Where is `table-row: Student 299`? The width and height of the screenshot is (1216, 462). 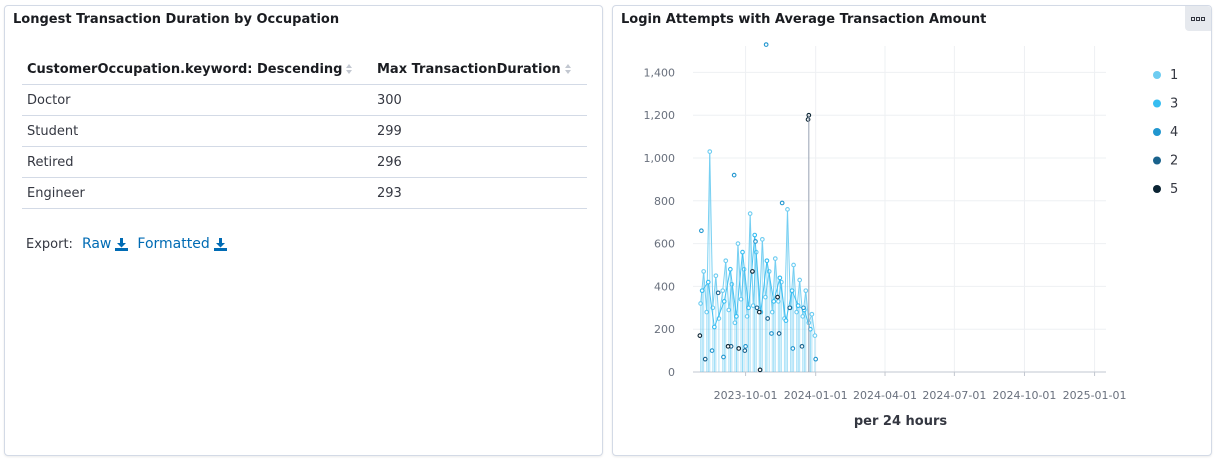 table-row: Student 299 is located at coordinates (304, 131).